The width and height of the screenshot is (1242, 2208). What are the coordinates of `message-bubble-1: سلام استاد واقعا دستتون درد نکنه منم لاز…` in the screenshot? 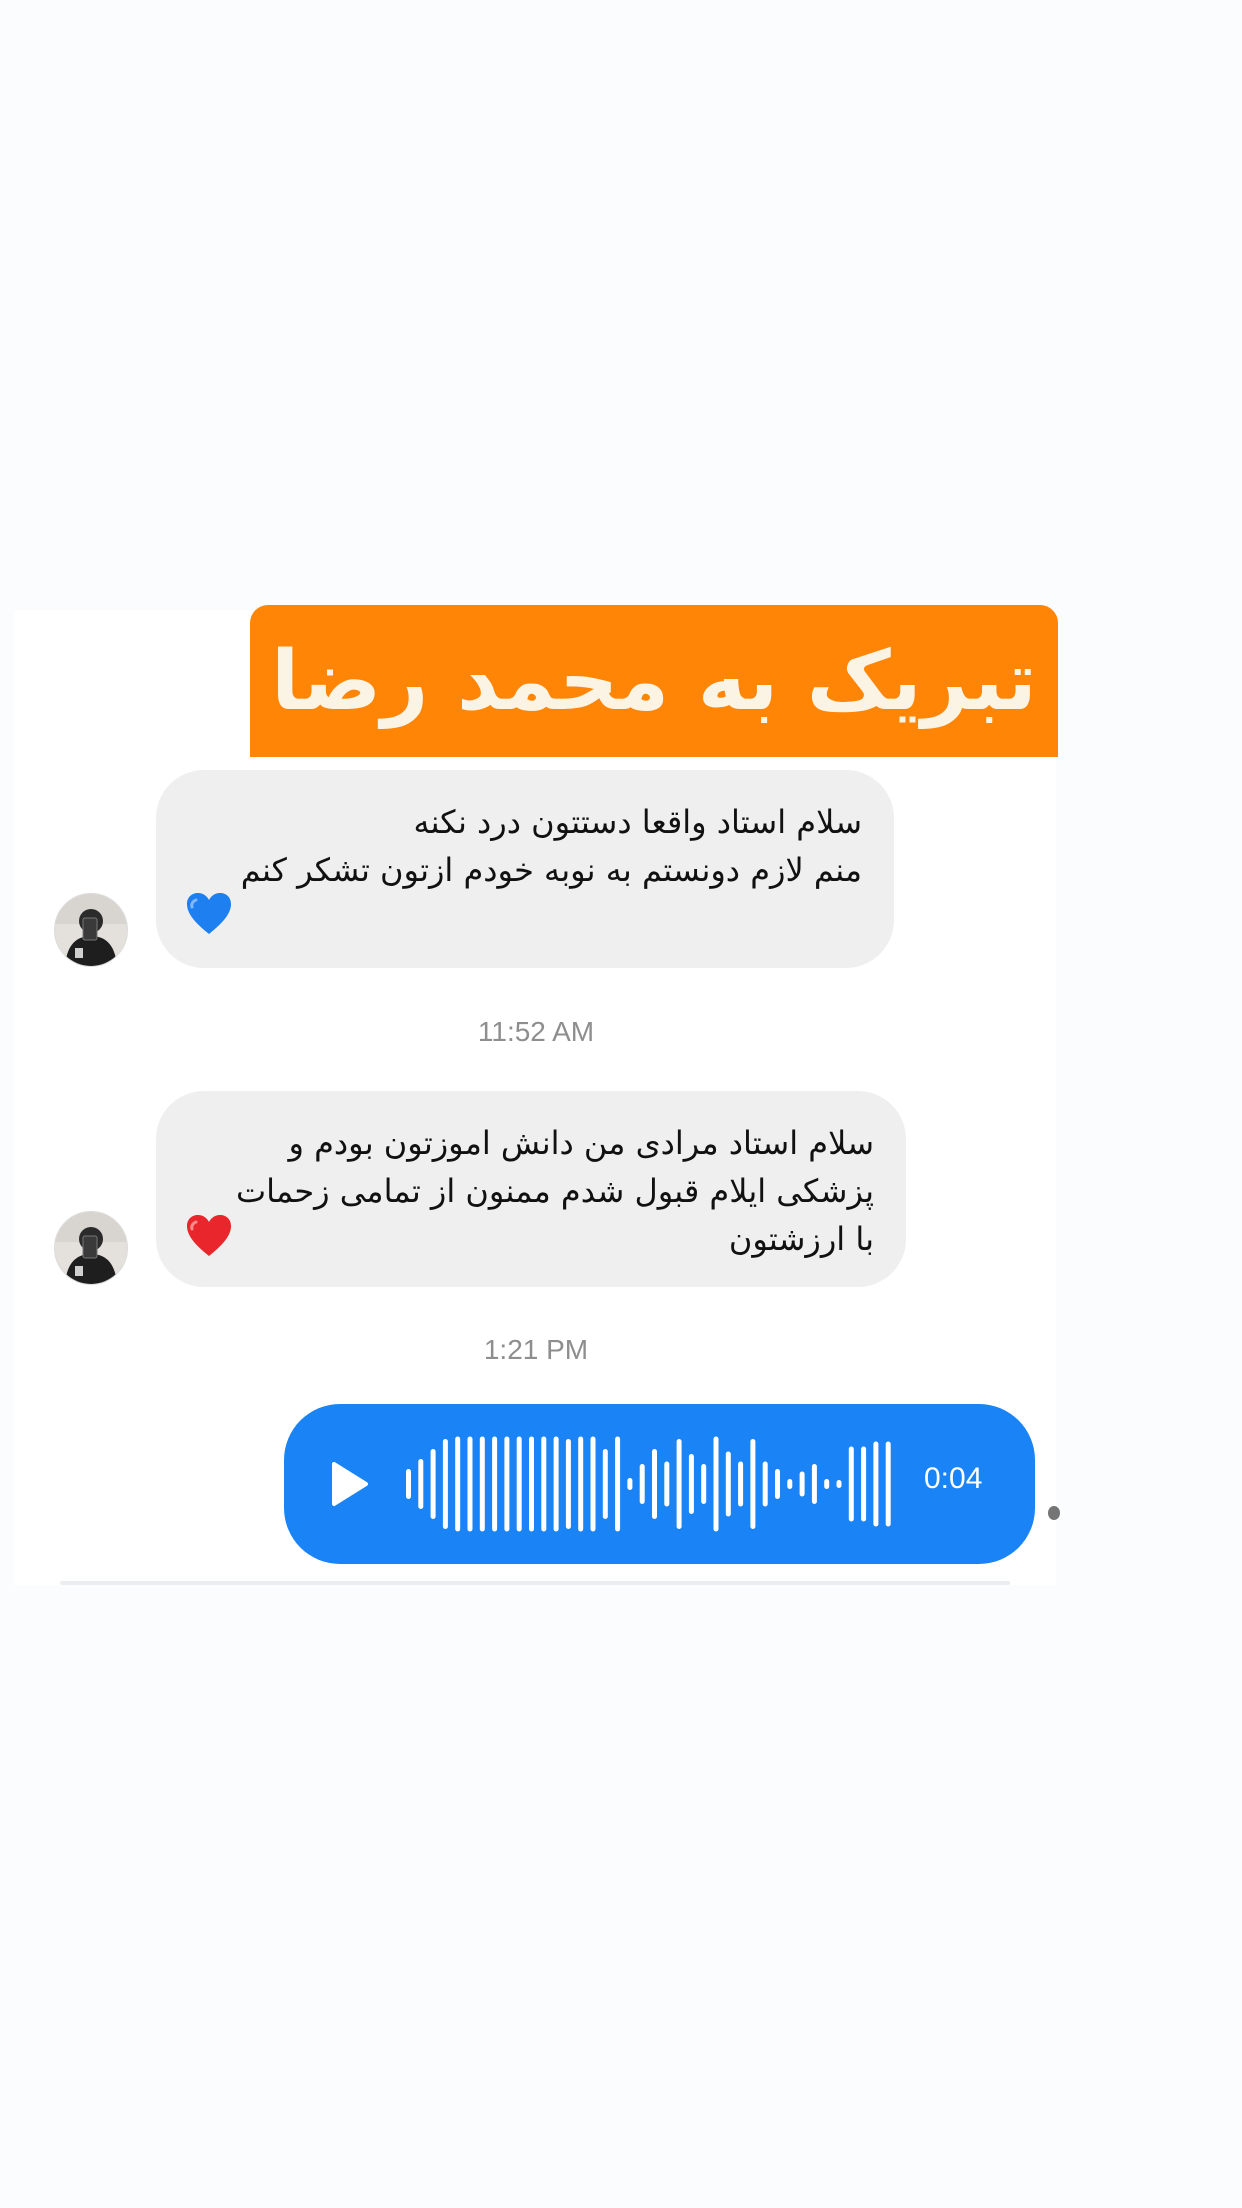 It's located at (525, 869).